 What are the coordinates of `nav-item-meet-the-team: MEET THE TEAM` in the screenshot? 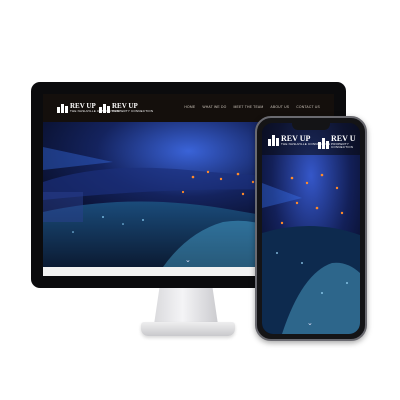 It's located at (248, 107).